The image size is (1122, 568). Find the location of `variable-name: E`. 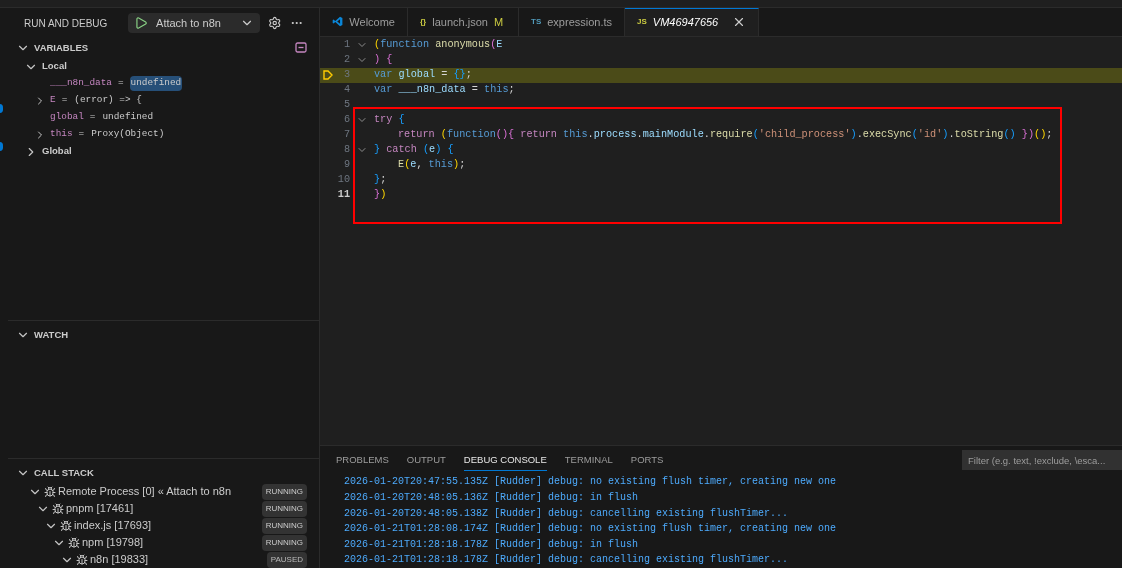

variable-name: E is located at coordinates (53, 100).